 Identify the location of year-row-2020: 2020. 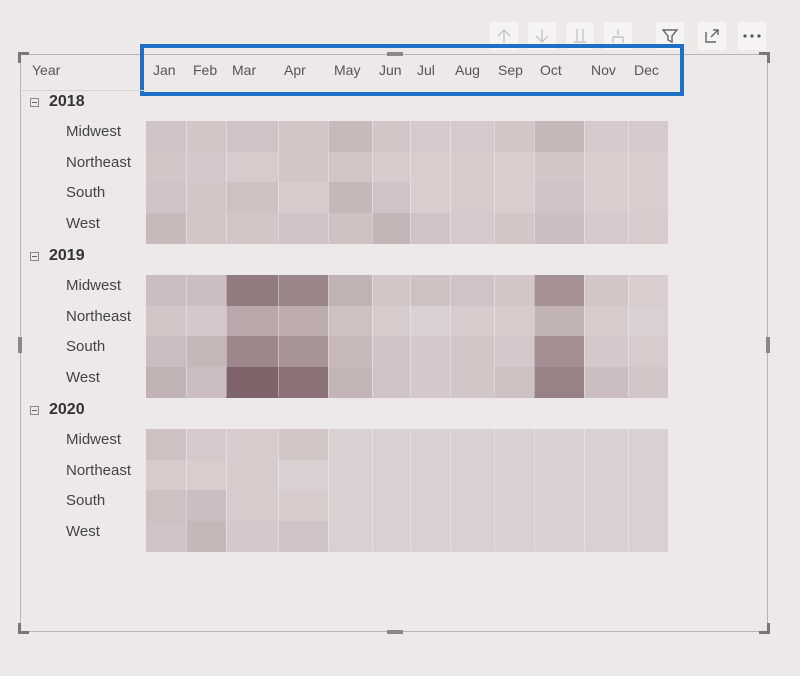
(57, 410).